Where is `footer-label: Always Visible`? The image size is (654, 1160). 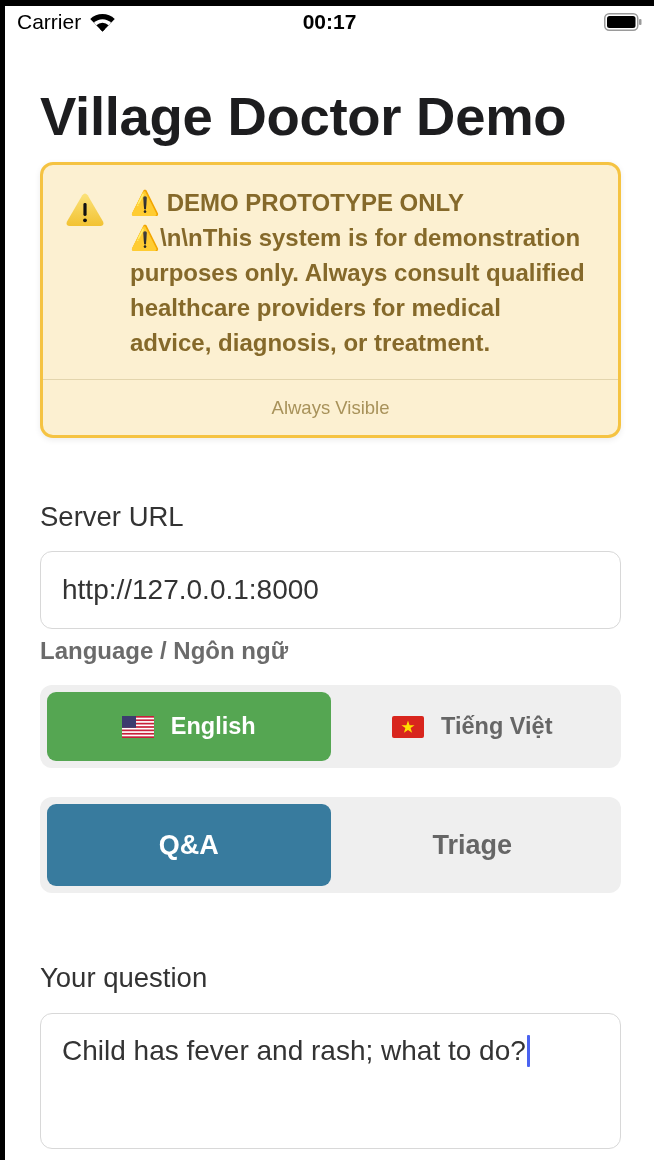
footer-label: Always Visible is located at coordinates (330, 407).